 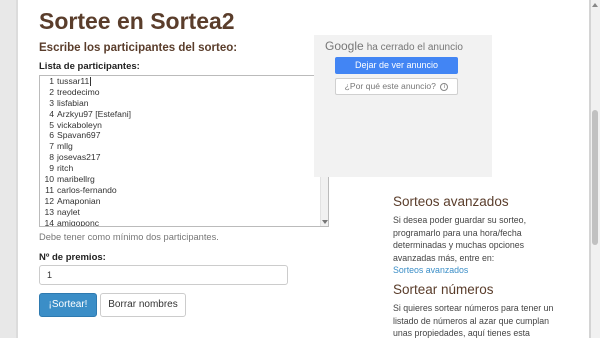 I want to click on window-scrollbar, so click(x=595, y=169).